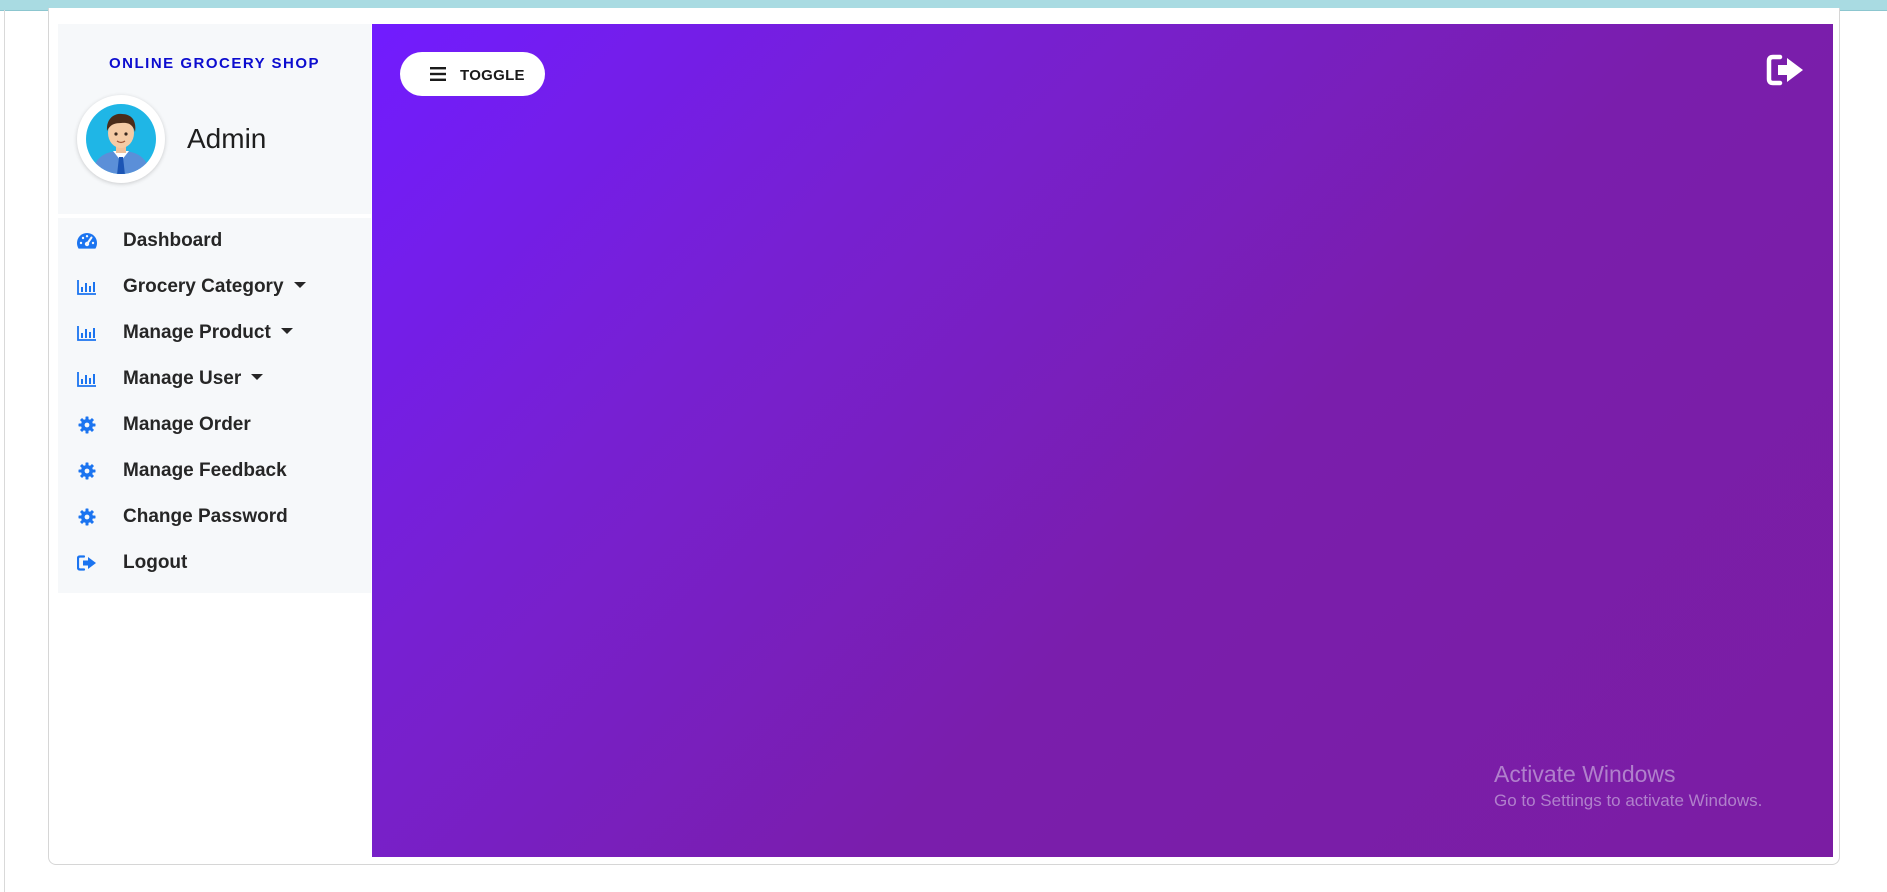 The height and width of the screenshot is (892, 1887). Describe the element at coordinates (1628, 800) in the screenshot. I see `windows-activation-subtitle: Go to Settings to activate Windows.` at that location.